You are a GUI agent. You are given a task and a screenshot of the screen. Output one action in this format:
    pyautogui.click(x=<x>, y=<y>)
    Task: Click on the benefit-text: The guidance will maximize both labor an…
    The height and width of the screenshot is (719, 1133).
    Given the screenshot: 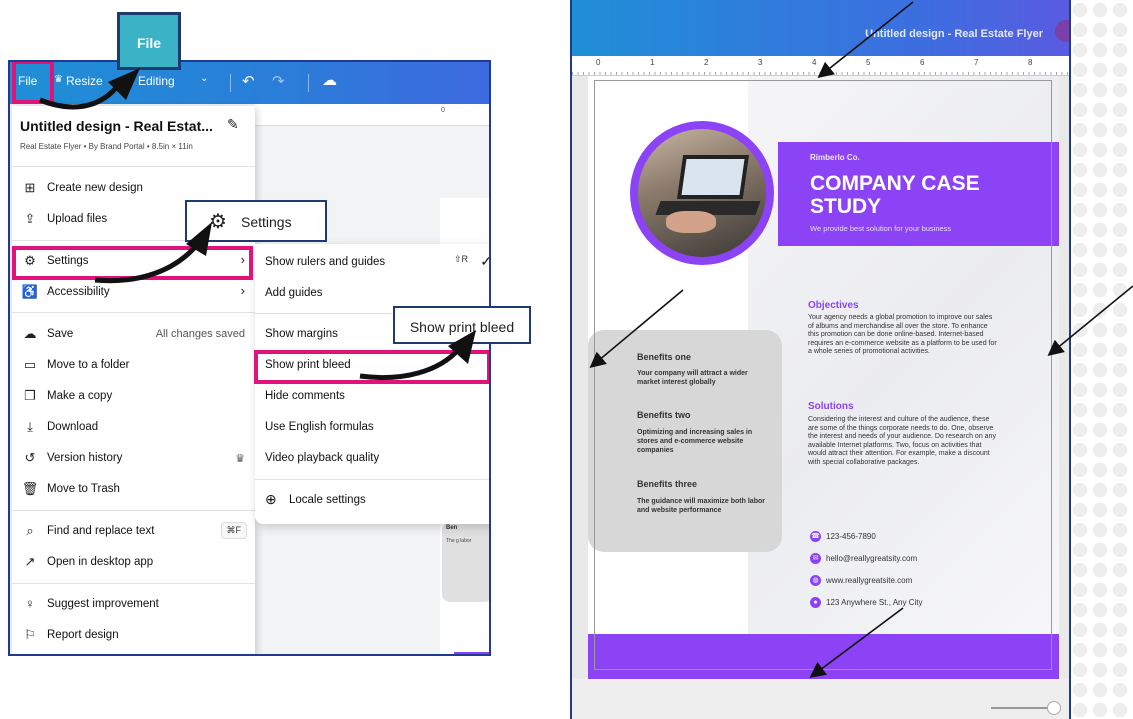 What is the action you would take?
    pyautogui.click(x=702, y=506)
    